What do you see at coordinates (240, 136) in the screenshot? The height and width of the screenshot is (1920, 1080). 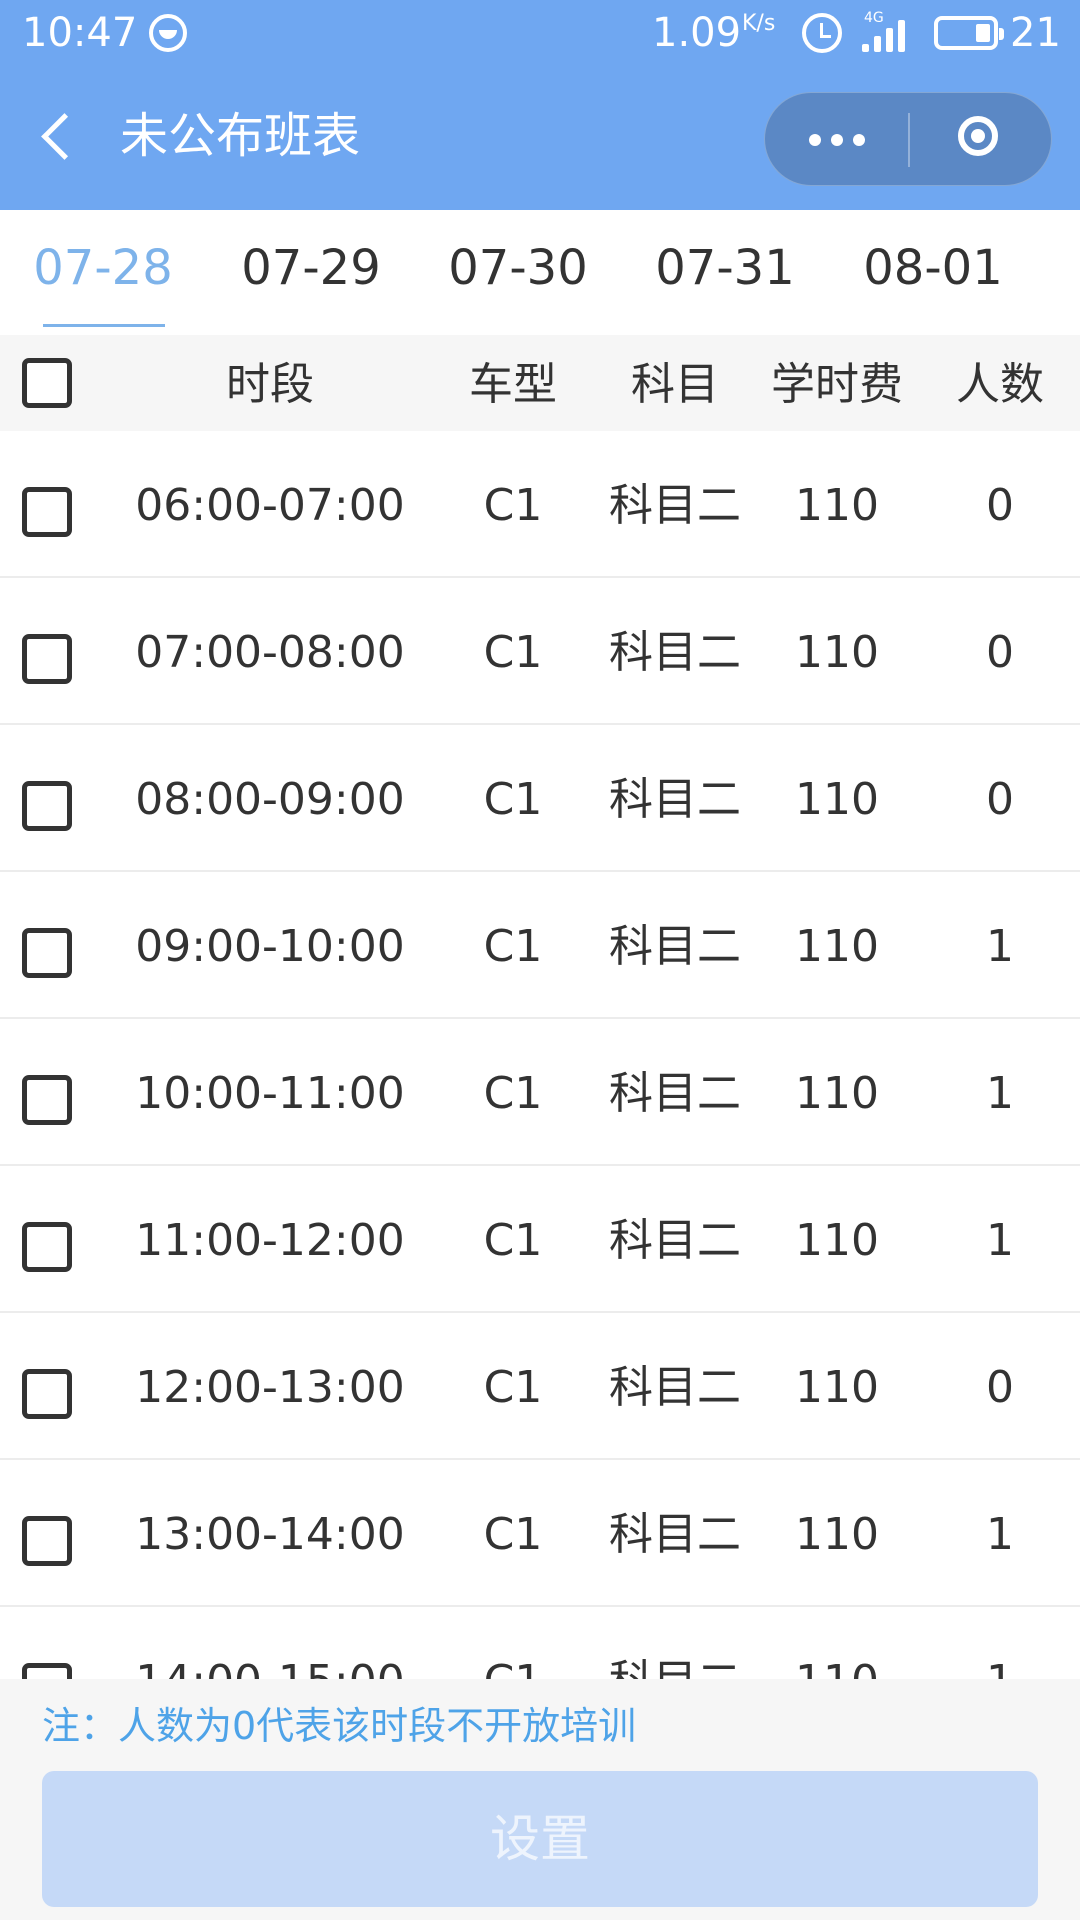 I see `page-title: 未公布班表` at bounding box center [240, 136].